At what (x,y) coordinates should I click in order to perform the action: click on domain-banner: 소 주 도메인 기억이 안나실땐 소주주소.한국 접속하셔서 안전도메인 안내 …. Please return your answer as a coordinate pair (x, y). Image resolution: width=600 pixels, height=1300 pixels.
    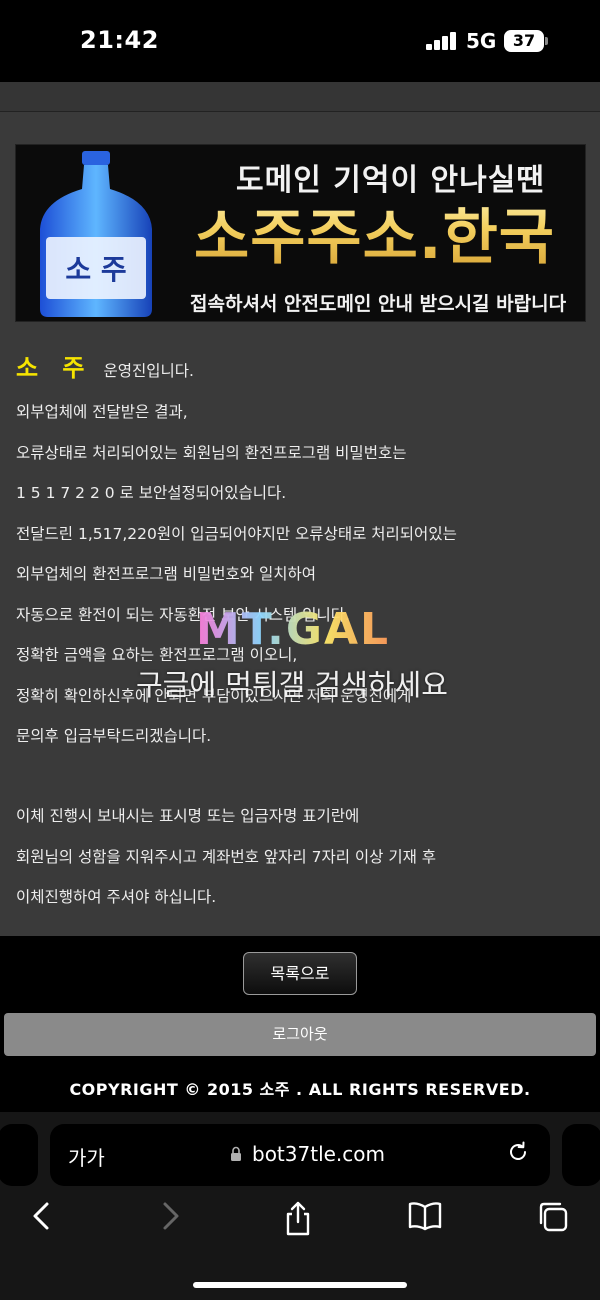
    Looking at the image, I should click on (300, 233).